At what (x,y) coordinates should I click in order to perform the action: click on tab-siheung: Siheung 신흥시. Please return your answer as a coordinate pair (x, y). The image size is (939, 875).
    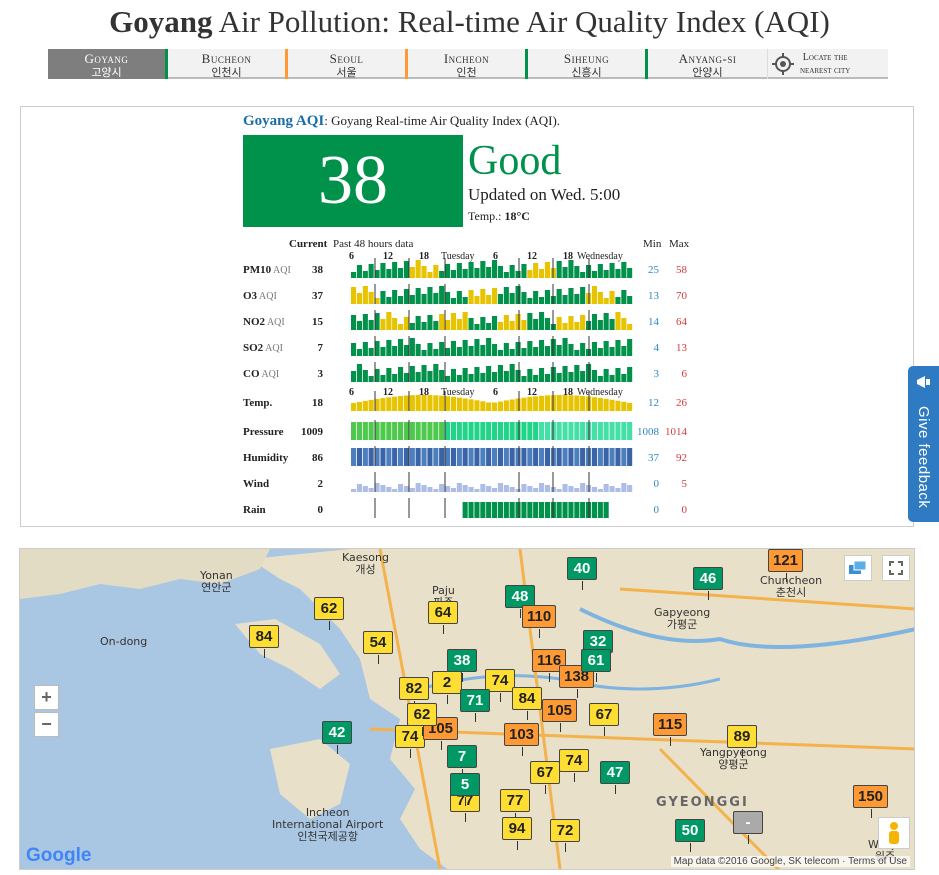
    Looking at the image, I should click on (588, 64).